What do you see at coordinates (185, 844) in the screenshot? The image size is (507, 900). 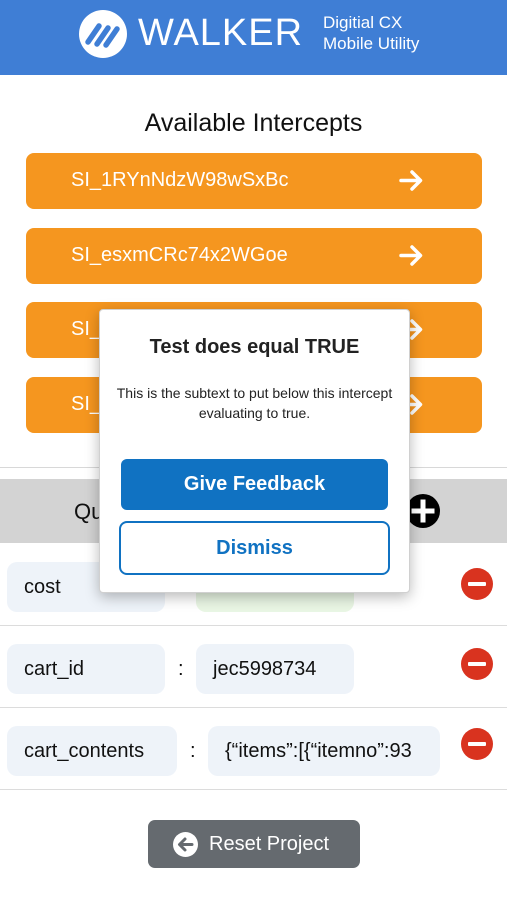 I see `arrow-left-circle-icon` at bounding box center [185, 844].